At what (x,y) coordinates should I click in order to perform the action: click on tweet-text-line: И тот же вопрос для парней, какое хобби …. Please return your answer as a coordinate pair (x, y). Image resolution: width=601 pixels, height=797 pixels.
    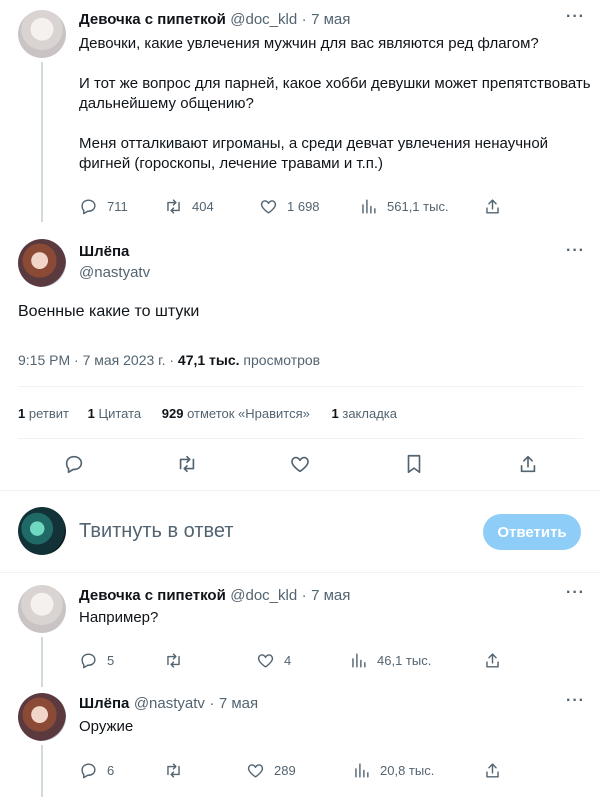
    Looking at the image, I should click on (335, 83).